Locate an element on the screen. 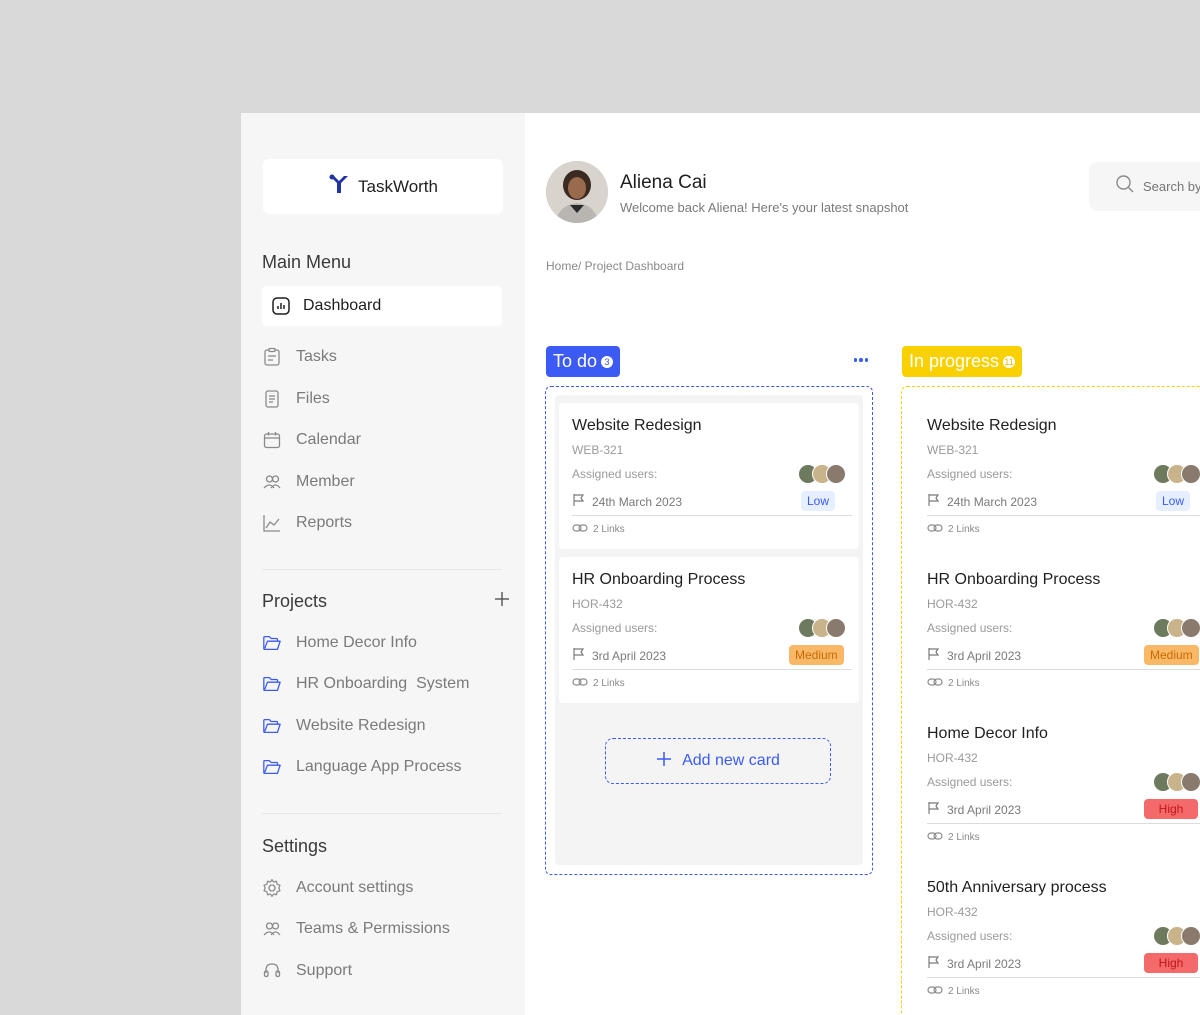 Image resolution: width=1200 pixels, height=1015 pixels. settings-label: Account settings is located at coordinates (355, 887).